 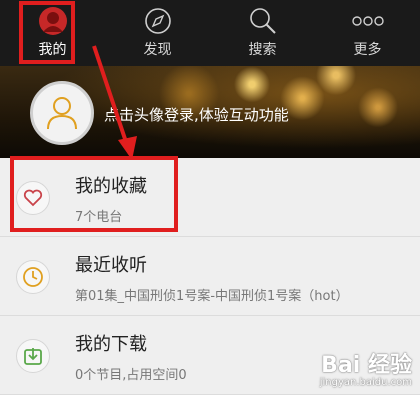 What do you see at coordinates (367, 21) in the screenshot?
I see `more-dots-icon` at bounding box center [367, 21].